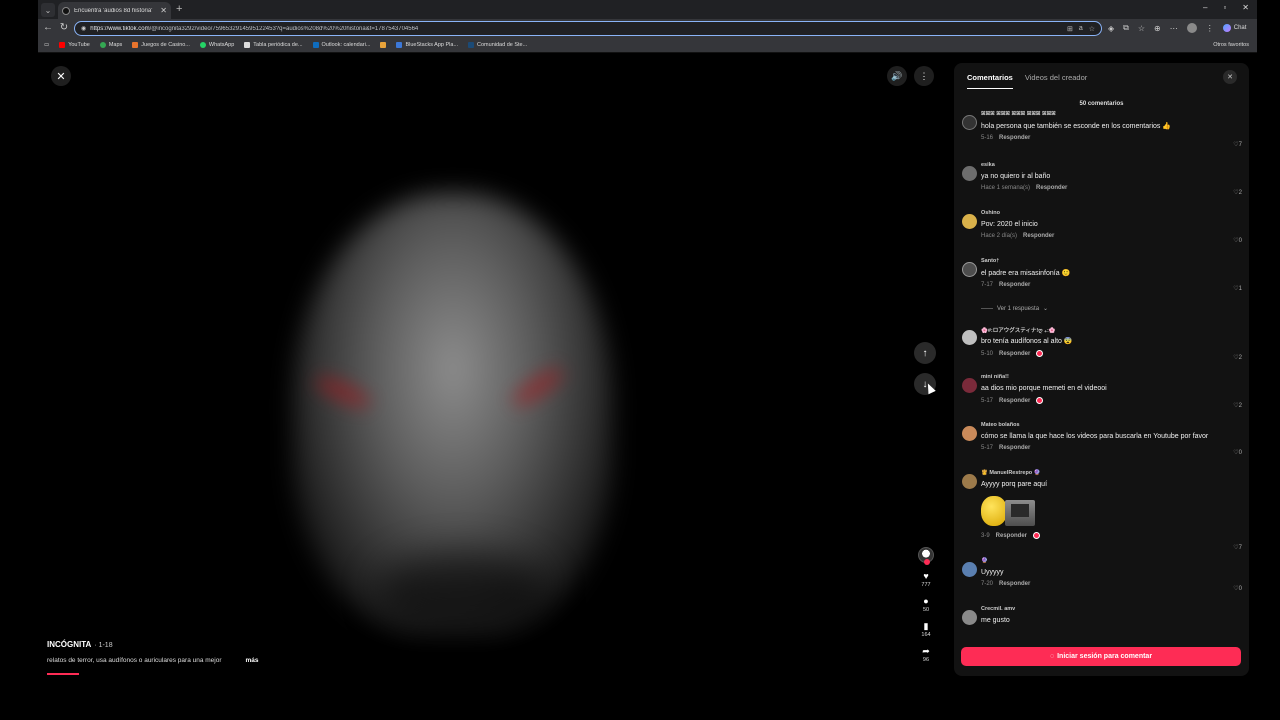 This screenshot has width=1280, height=720. What do you see at coordinates (990, 81) in the screenshot?
I see `tab-comments: Comentarios` at bounding box center [990, 81].